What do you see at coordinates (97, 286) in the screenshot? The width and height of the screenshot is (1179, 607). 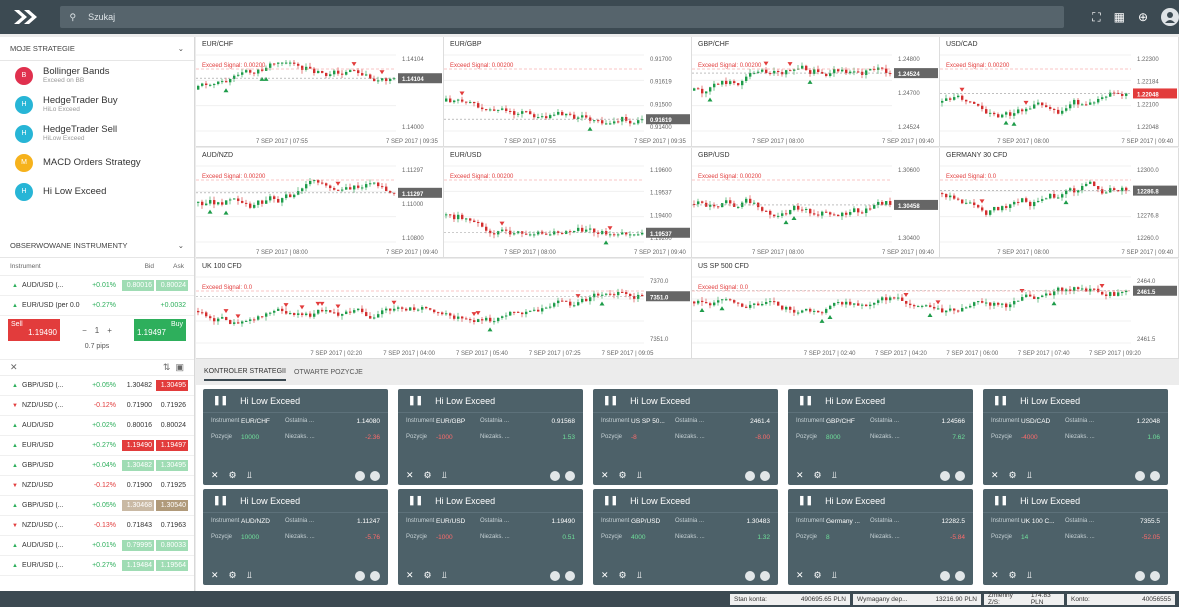 I see `instrument-row: ▲ AUD/USD (... +0.01% 0.80016 0.80024` at bounding box center [97, 286].